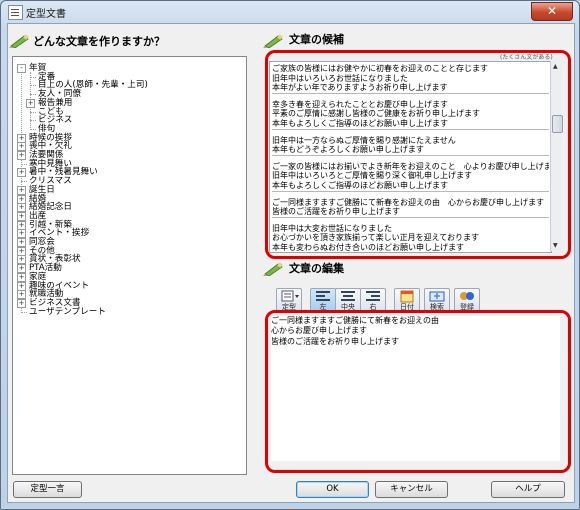 Image resolution: width=580 pixels, height=510 pixels. Describe the element at coordinates (555, 66) in the screenshot. I see `scroll-up-icon: ▲` at that location.